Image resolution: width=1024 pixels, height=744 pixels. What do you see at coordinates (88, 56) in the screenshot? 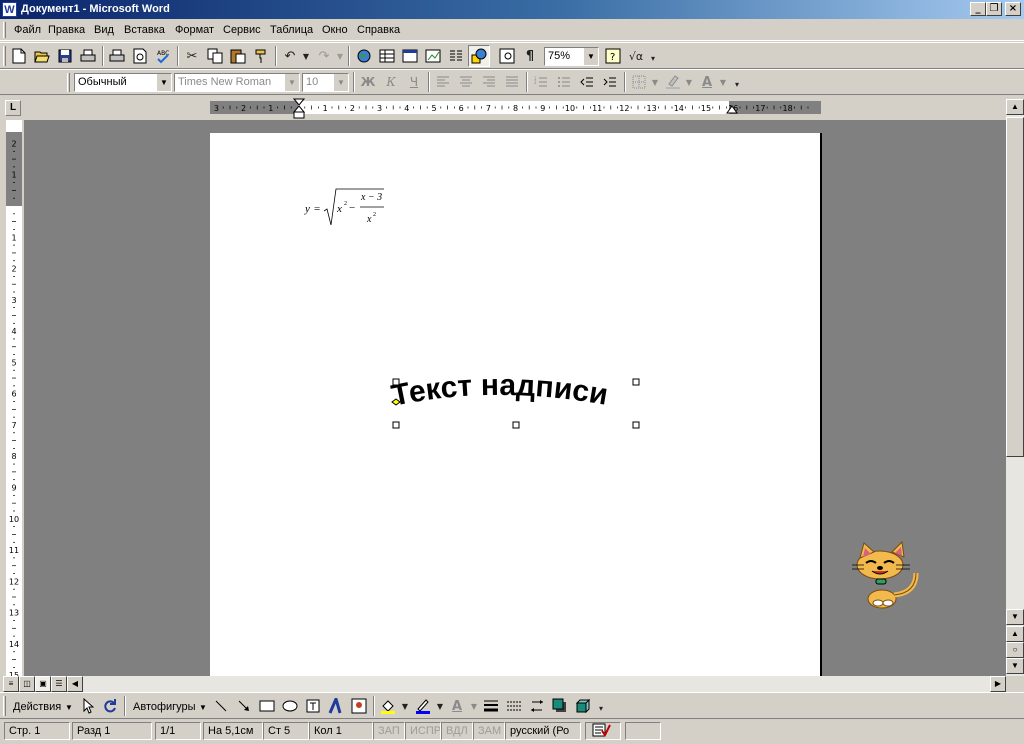
I see `print-icon` at bounding box center [88, 56].